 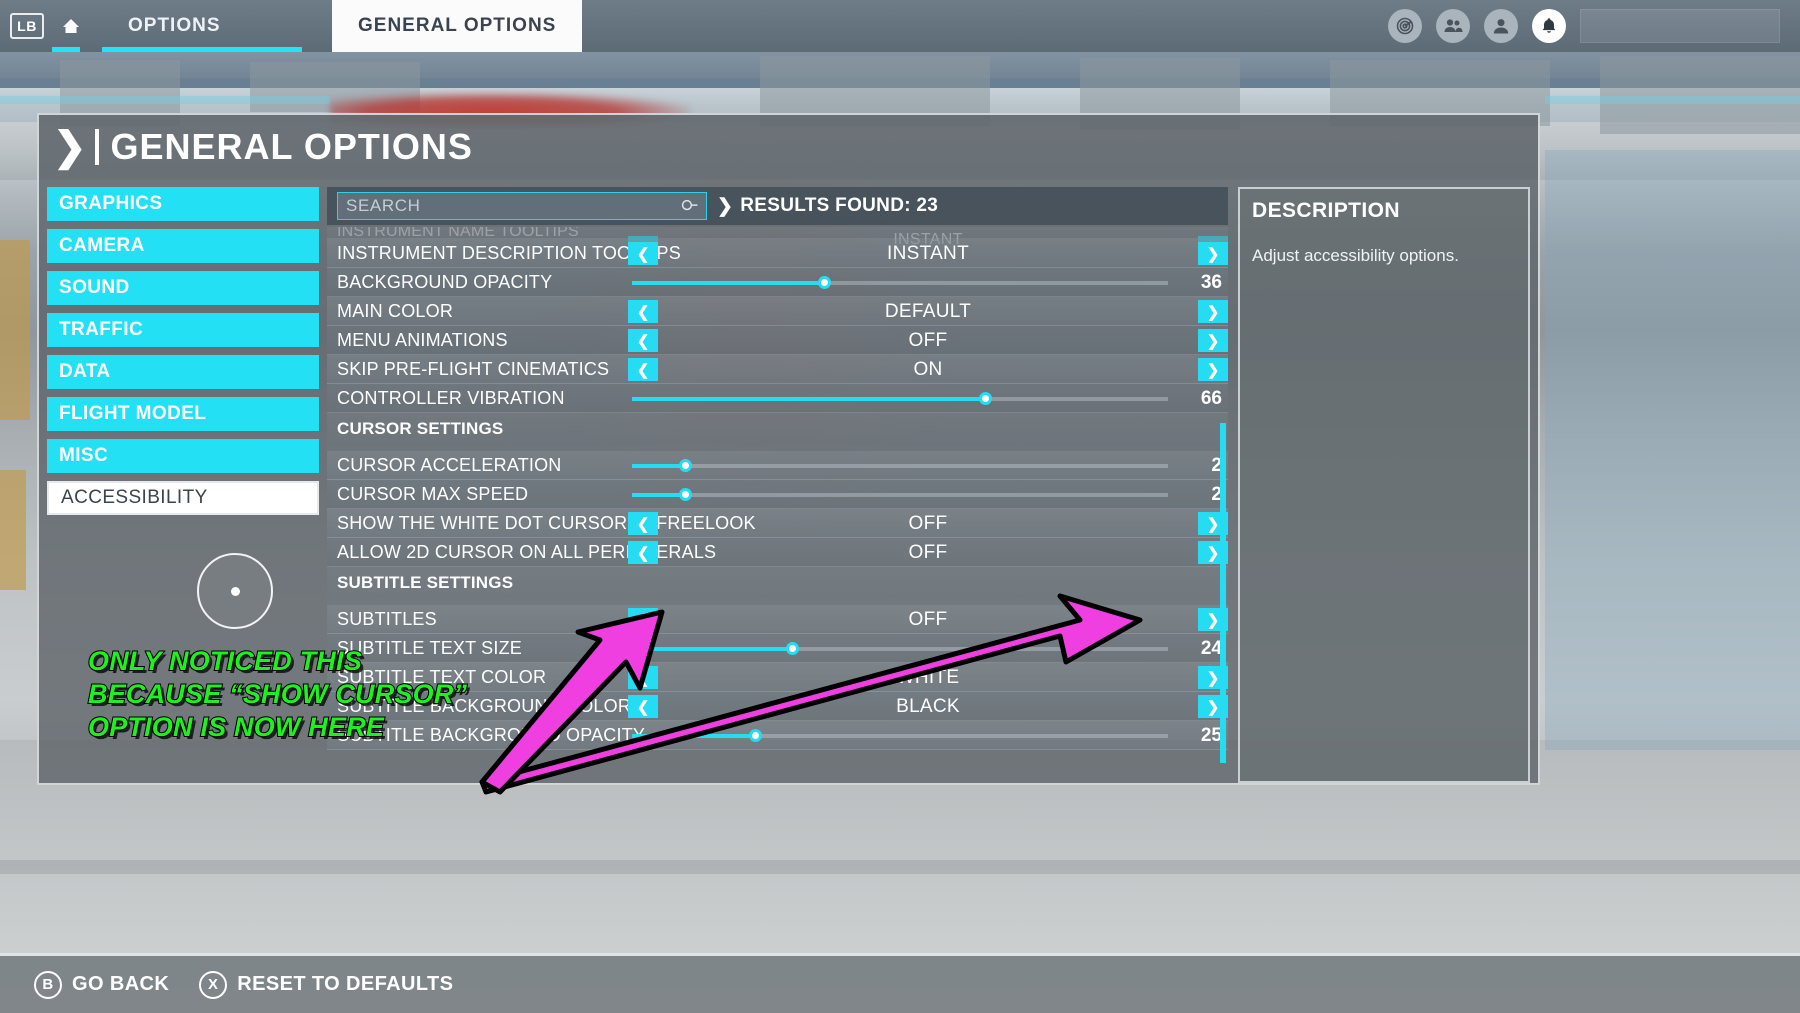 I want to click on table-row: INSTRUMENT NAME TOOLTIPS INSTANT, so click(x=777, y=237).